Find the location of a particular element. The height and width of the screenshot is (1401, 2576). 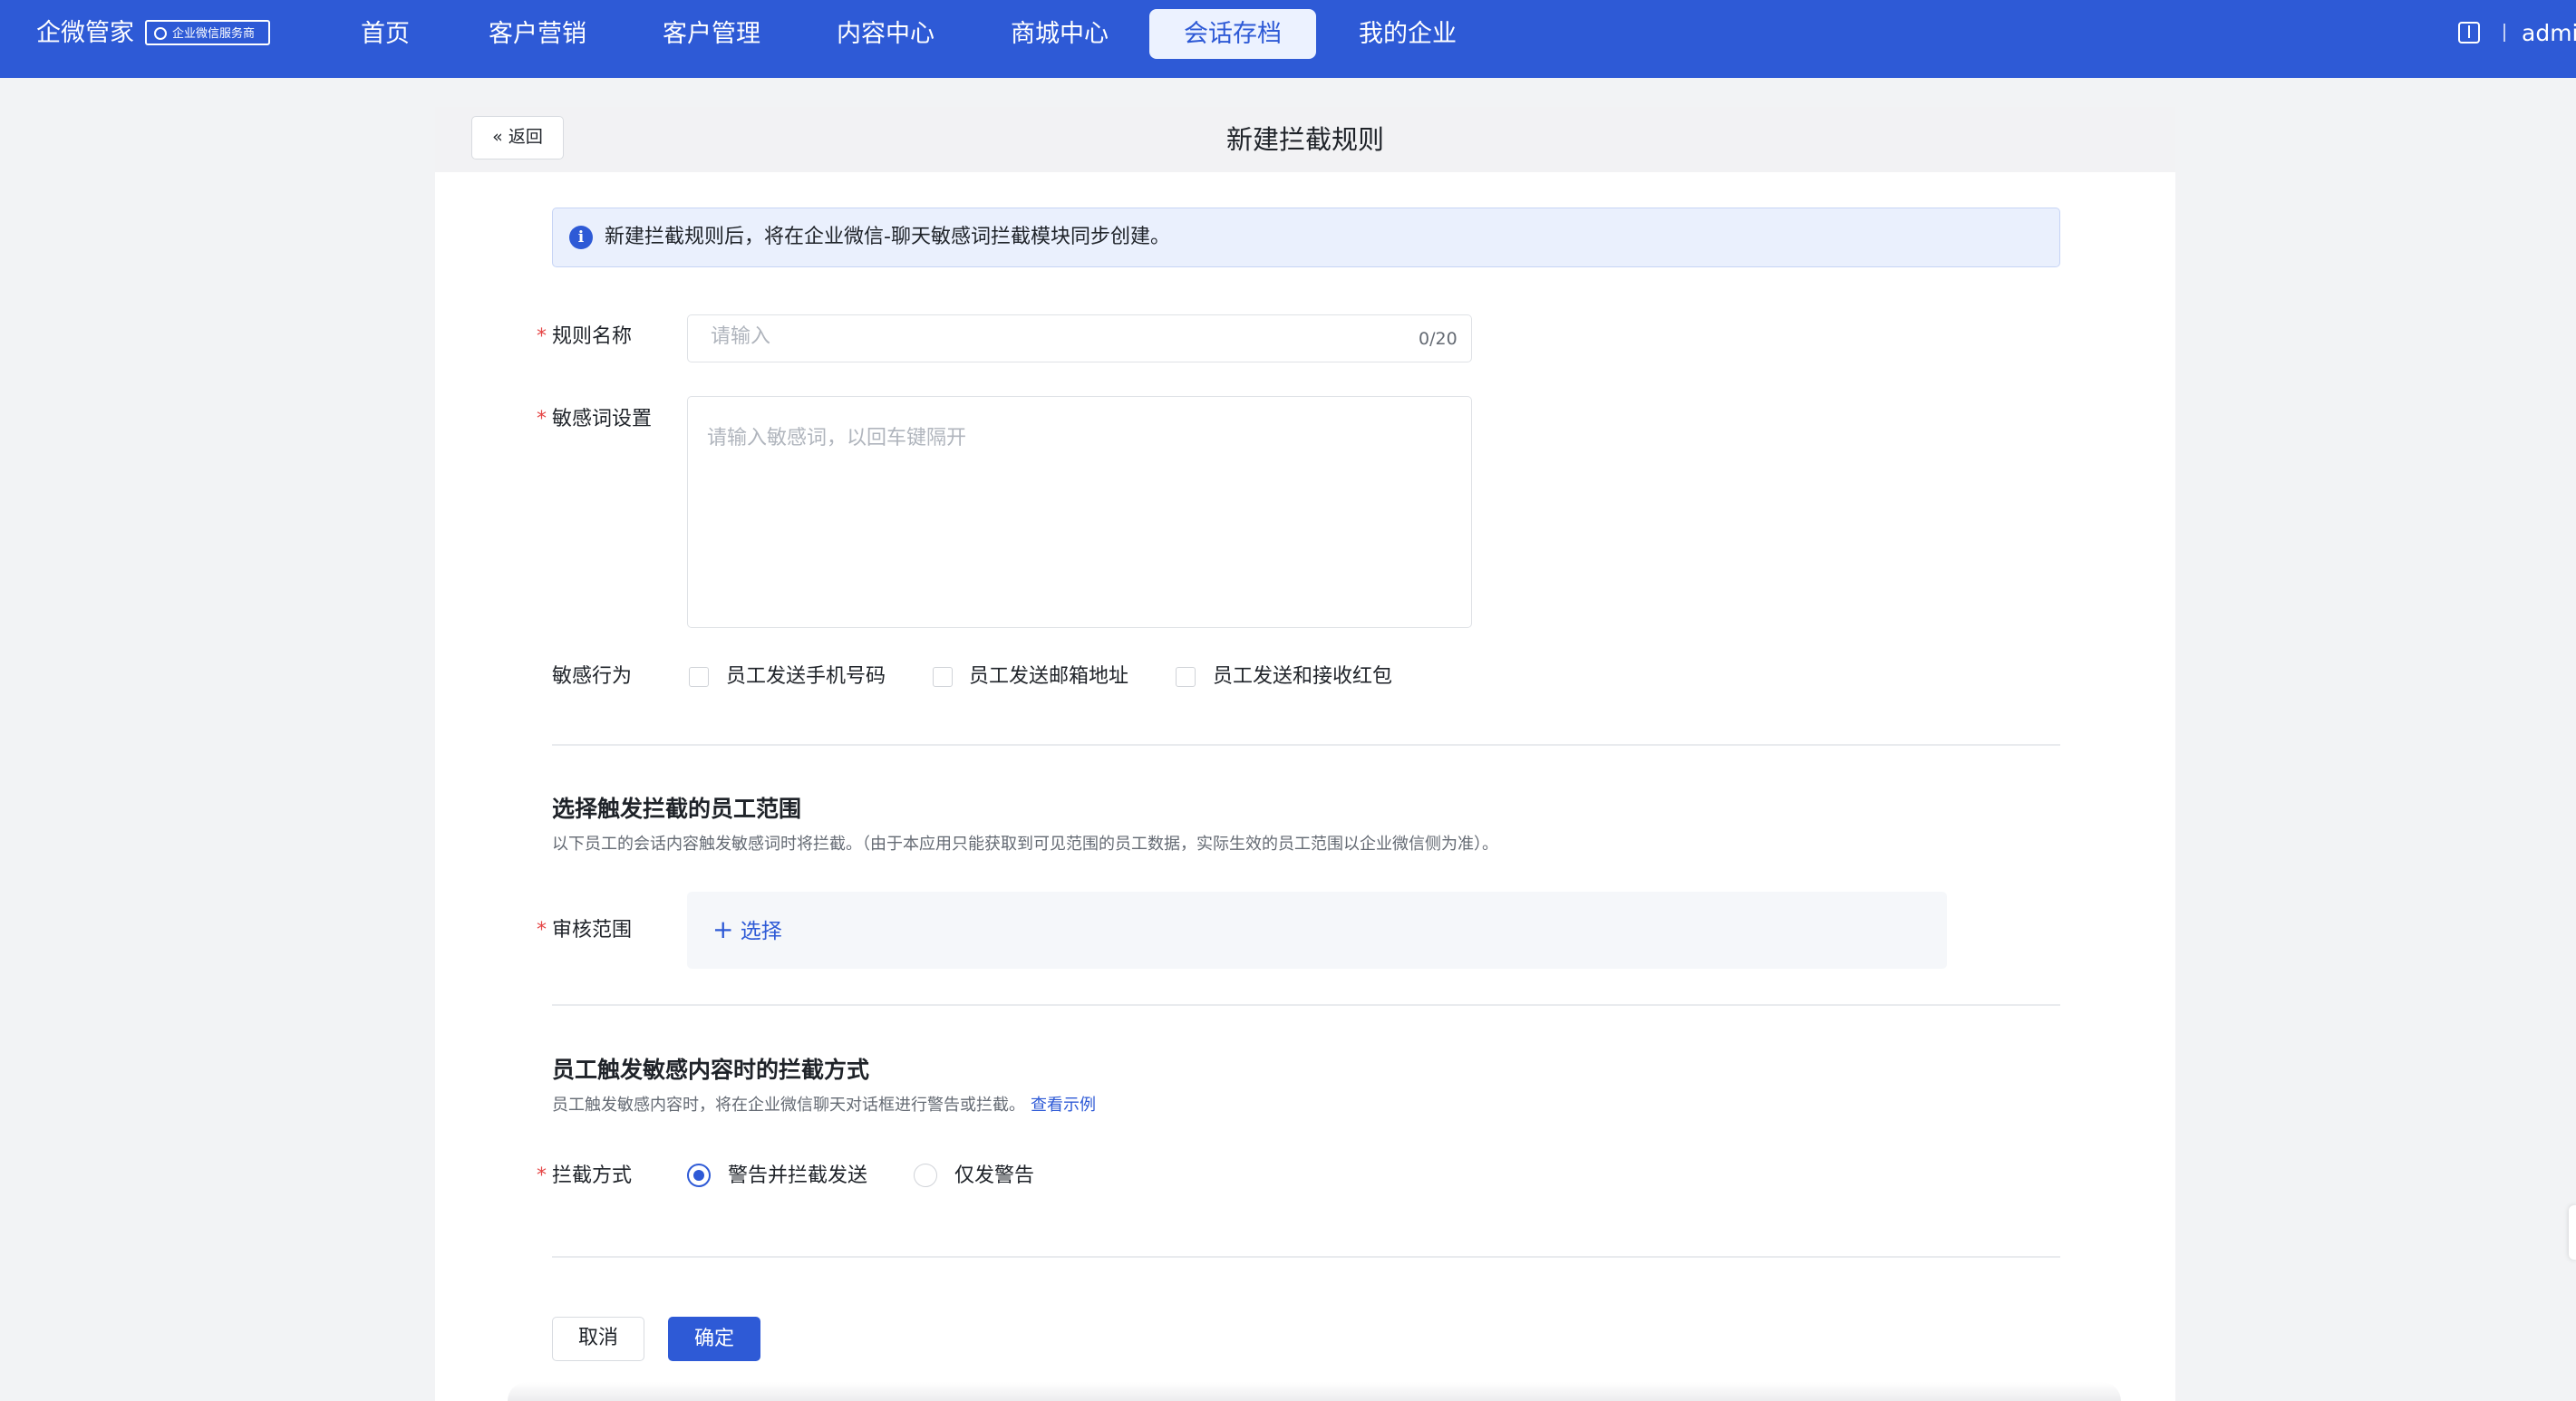

brand-badge: 企业微信服务商 is located at coordinates (207, 32).